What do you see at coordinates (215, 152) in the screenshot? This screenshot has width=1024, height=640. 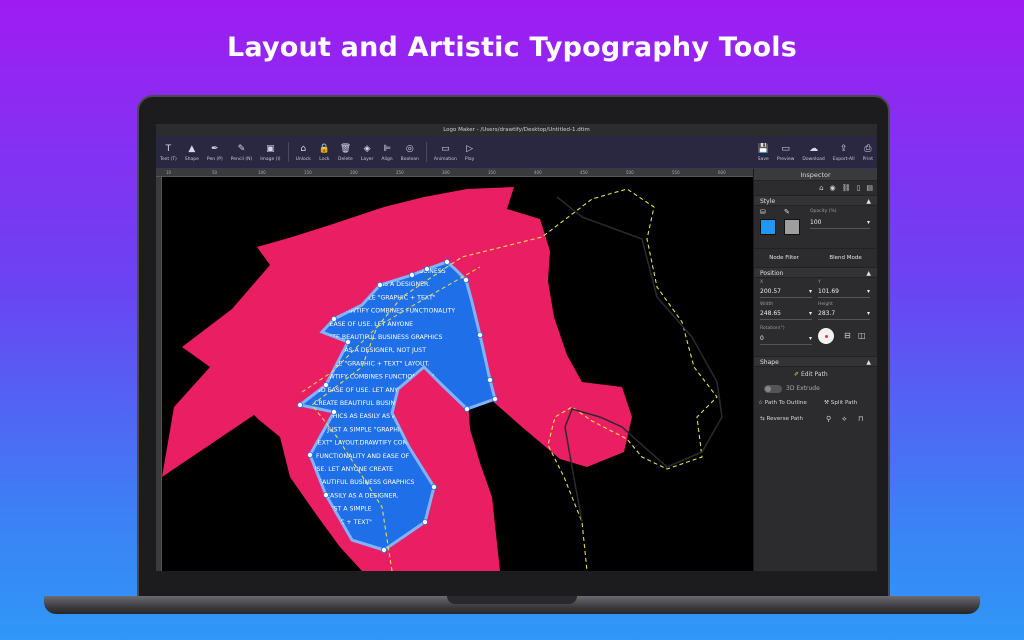 I see `pen-tool-button: ✒ Pen (P)` at bounding box center [215, 152].